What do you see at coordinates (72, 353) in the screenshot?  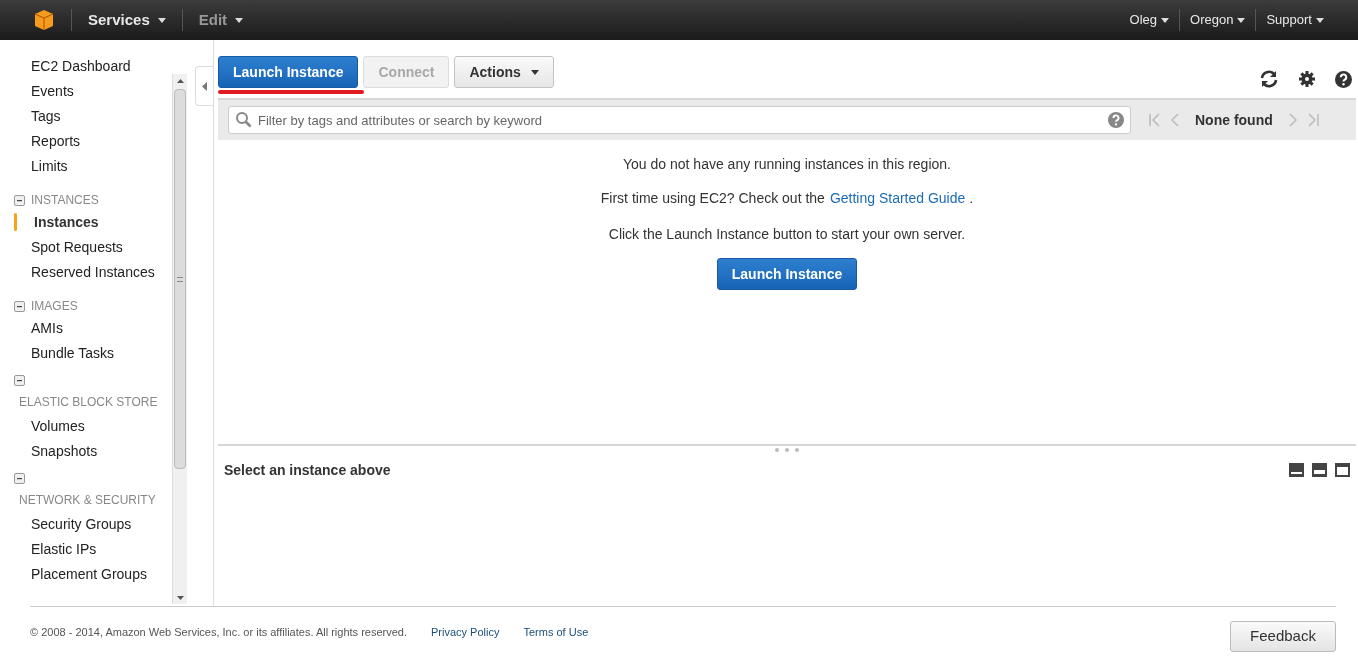 I see `sidebar-item: Bundle Tasks` at bounding box center [72, 353].